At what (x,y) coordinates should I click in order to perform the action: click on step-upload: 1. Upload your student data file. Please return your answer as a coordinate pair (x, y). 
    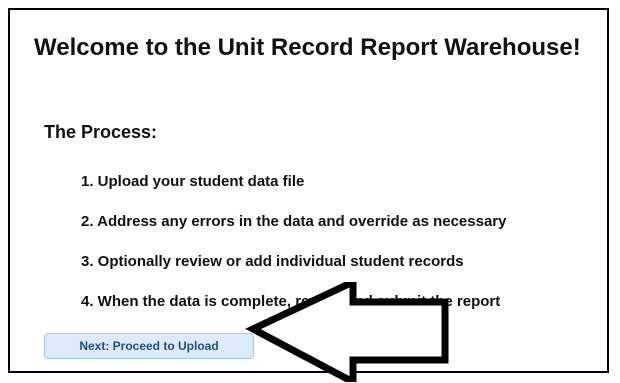
    Looking at the image, I should click on (193, 181).